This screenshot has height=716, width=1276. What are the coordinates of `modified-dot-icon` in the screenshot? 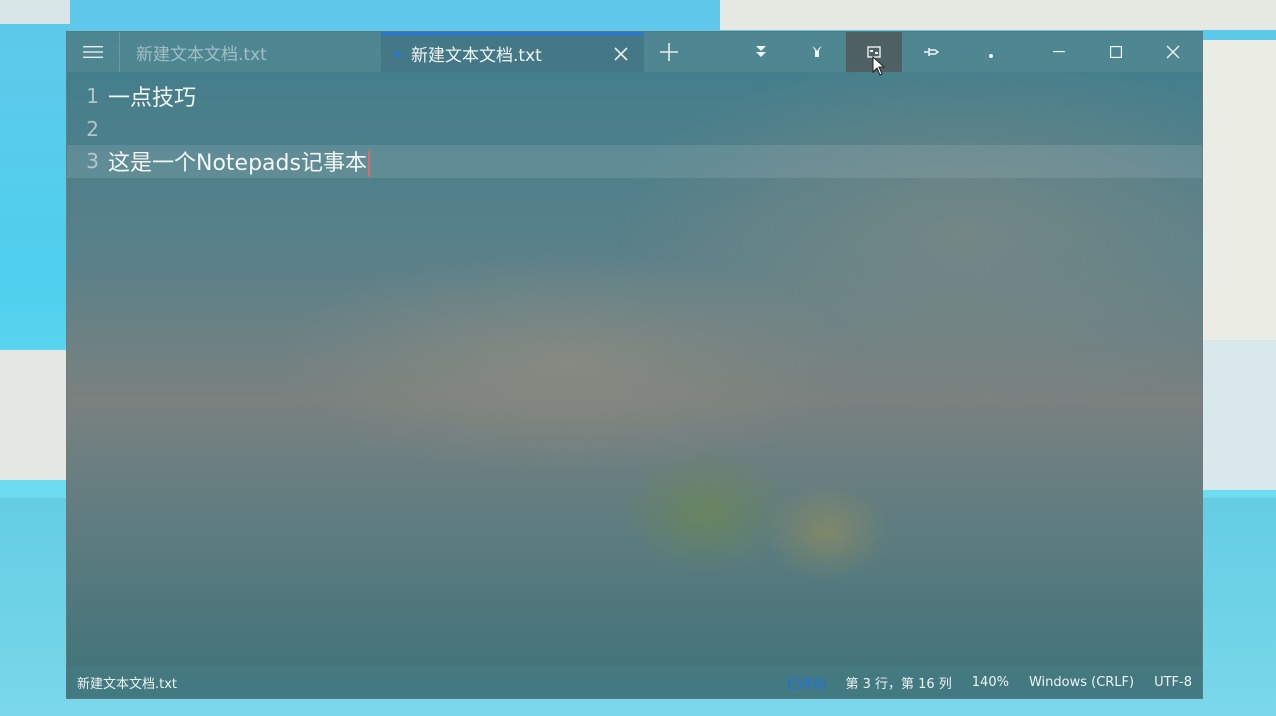 It's located at (398, 53).